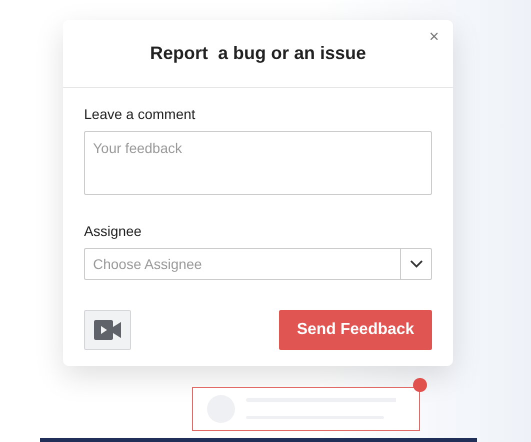 The image size is (531, 442). Describe the element at coordinates (242, 264) in the screenshot. I see `assignee-field: Choose Assignee` at that location.